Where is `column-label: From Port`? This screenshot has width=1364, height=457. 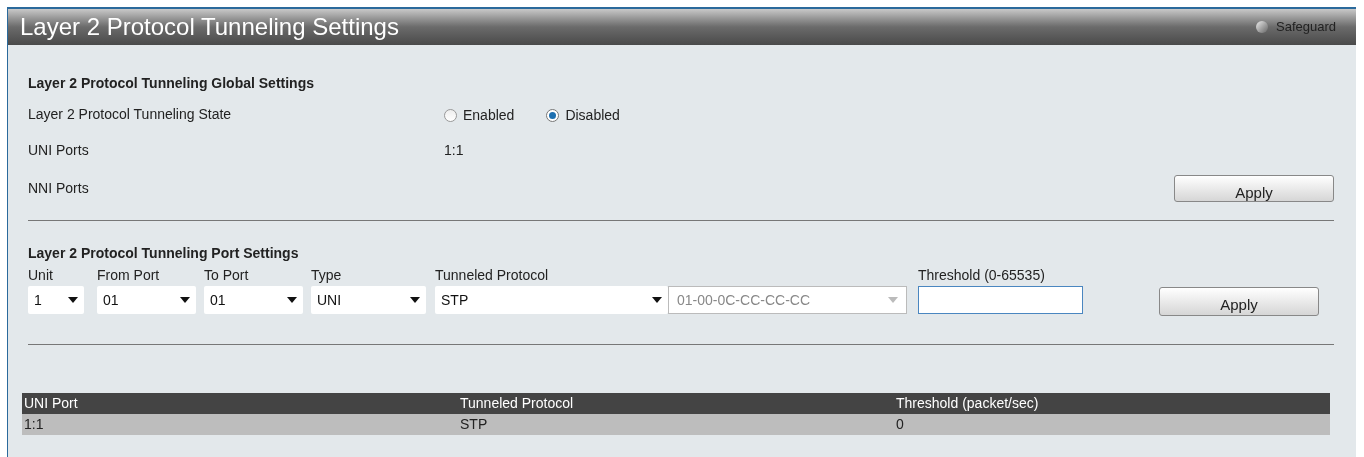 column-label: From Port is located at coordinates (129, 275).